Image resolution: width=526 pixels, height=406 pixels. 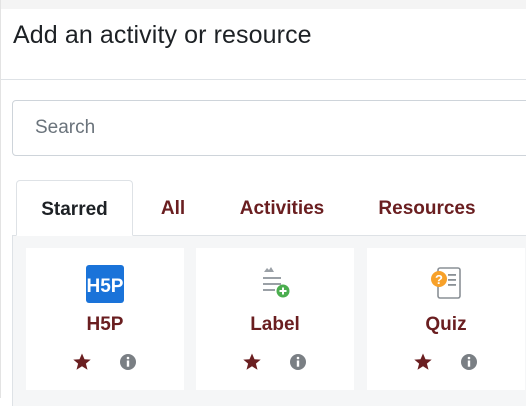 What do you see at coordinates (263, 4) in the screenshot?
I see `top-strip` at bounding box center [263, 4].